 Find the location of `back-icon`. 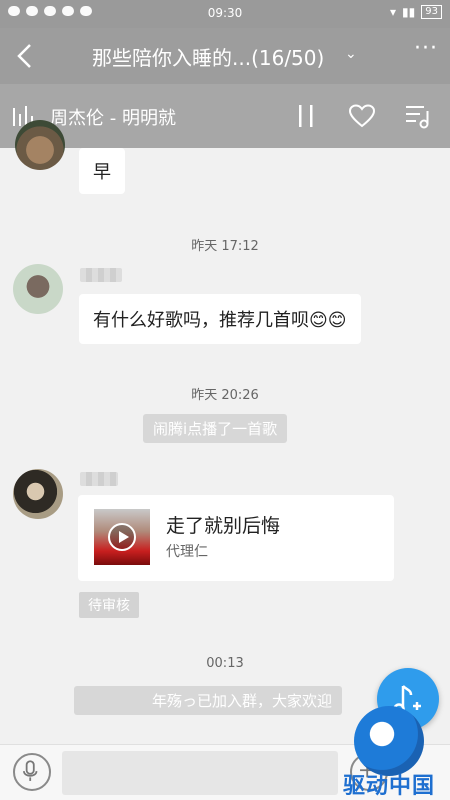

back-icon is located at coordinates (26, 56).